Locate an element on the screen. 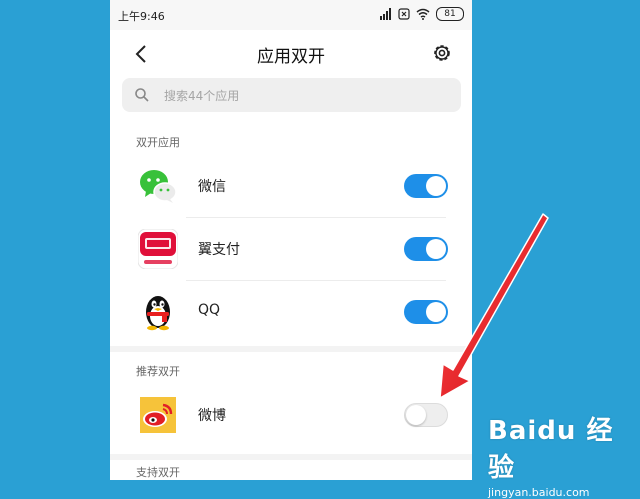 This screenshot has height=499, width=640. search-bar is located at coordinates (291, 95).